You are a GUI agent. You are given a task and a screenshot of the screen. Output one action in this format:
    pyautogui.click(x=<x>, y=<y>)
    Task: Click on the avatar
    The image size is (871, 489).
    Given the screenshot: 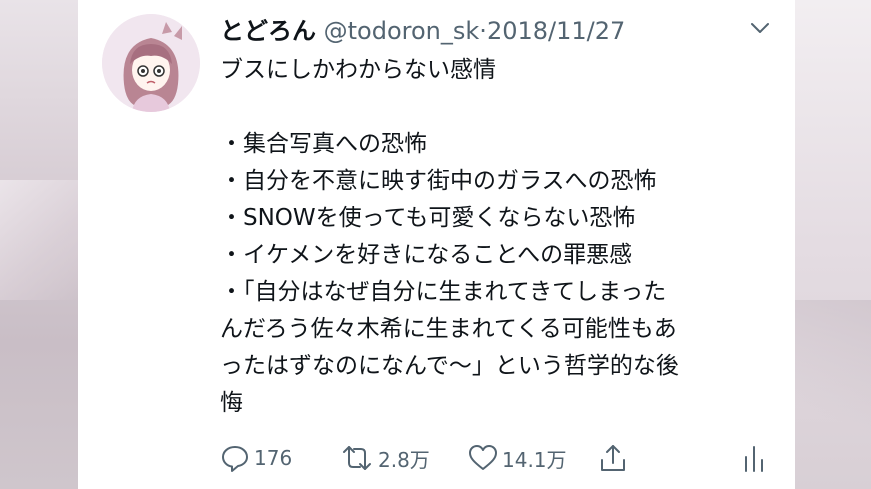 What is the action you would take?
    pyautogui.click(x=151, y=63)
    